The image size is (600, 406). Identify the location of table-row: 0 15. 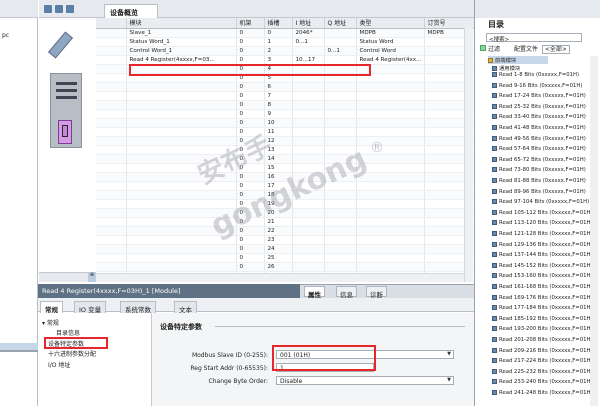
(285, 168).